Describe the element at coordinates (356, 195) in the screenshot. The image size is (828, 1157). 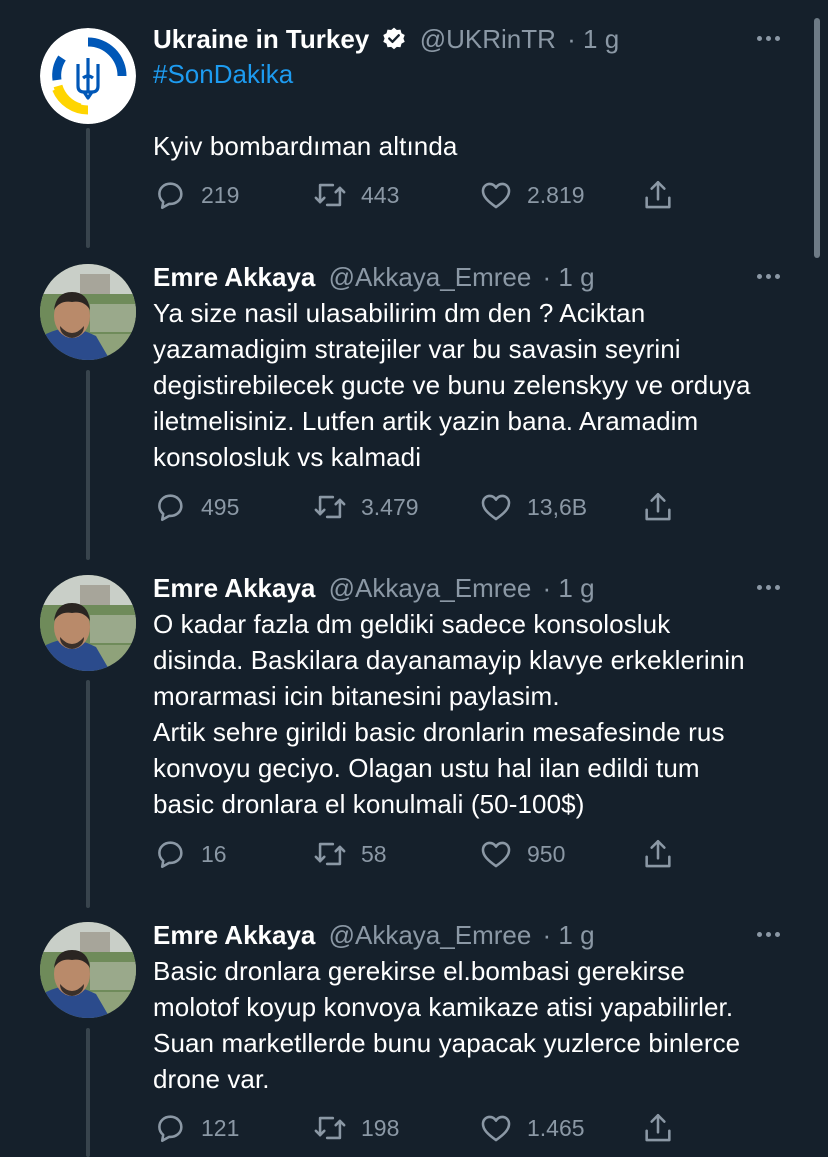
I see `retweet-button: 443` at that location.